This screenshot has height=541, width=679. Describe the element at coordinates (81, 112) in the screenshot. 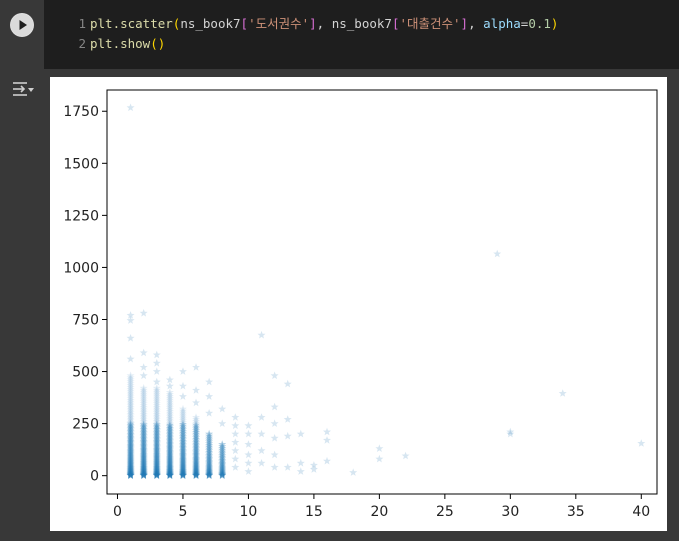

I see `y-tick-label: 1750` at that location.